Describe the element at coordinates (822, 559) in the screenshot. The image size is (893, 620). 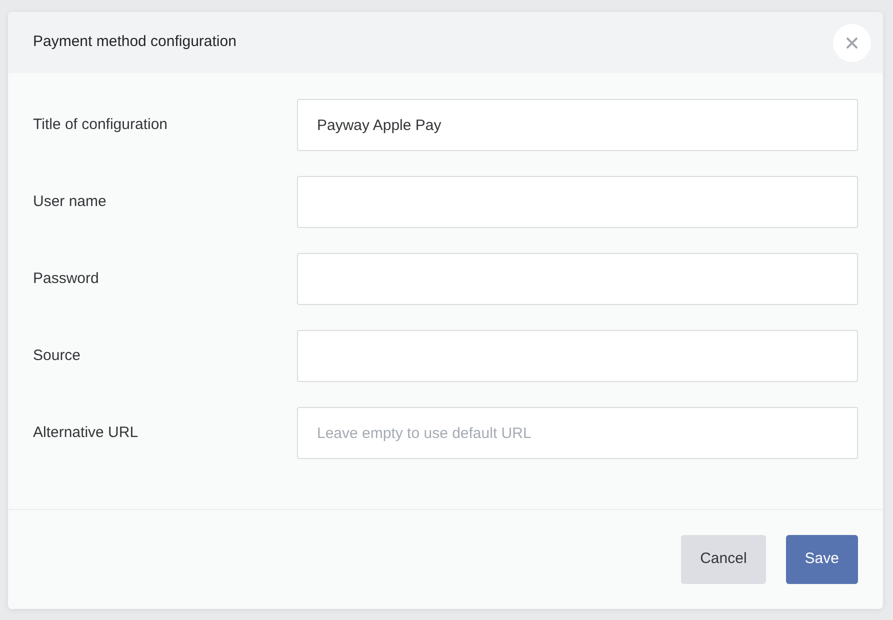
I see `save-button: Save` at that location.